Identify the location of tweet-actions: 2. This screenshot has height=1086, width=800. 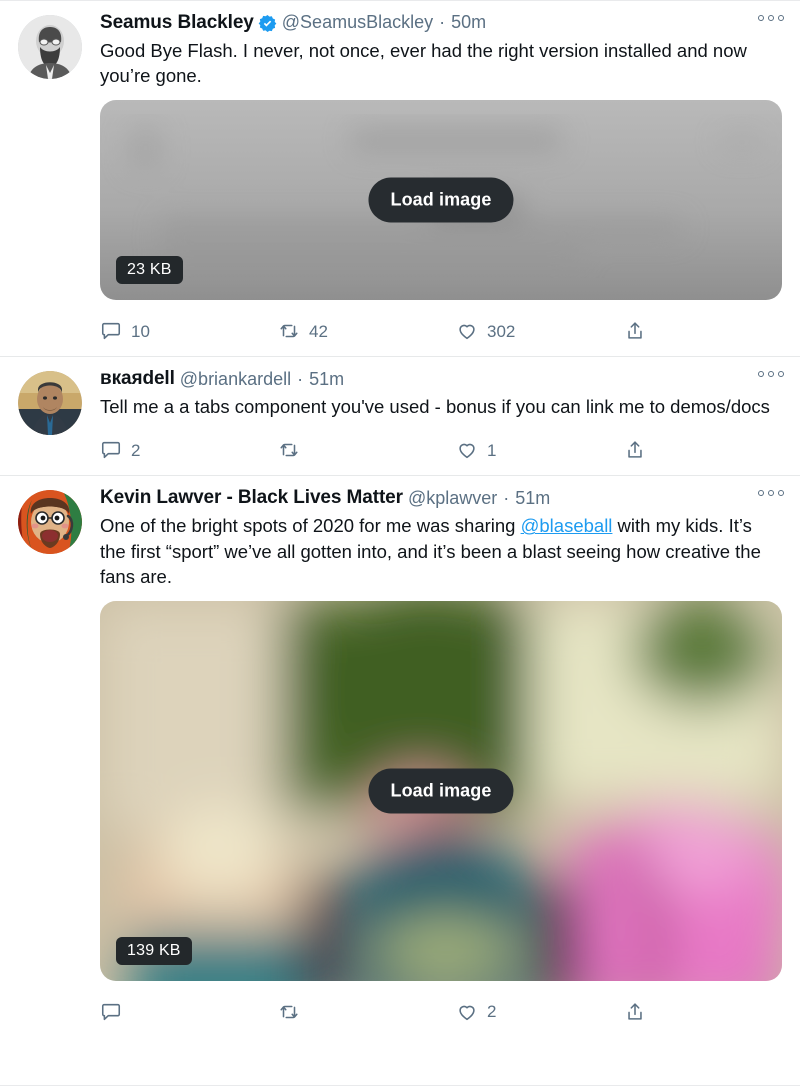
(441, 1012).